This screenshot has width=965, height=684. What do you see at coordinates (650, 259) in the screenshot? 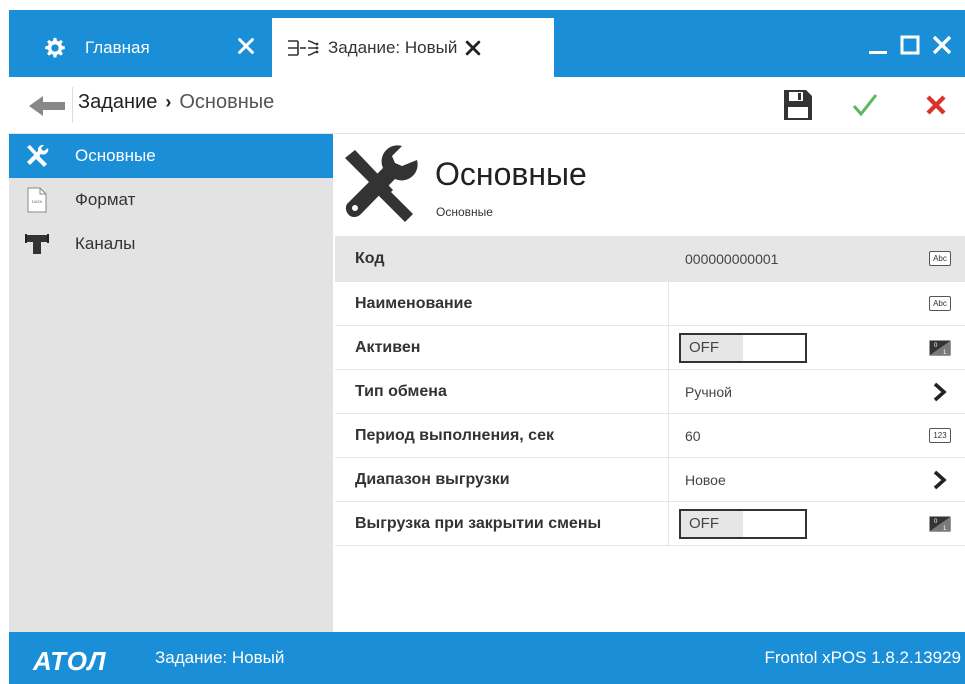
I see `field-row-code: Код 000000000001 Abc` at bounding box center [650, 259].